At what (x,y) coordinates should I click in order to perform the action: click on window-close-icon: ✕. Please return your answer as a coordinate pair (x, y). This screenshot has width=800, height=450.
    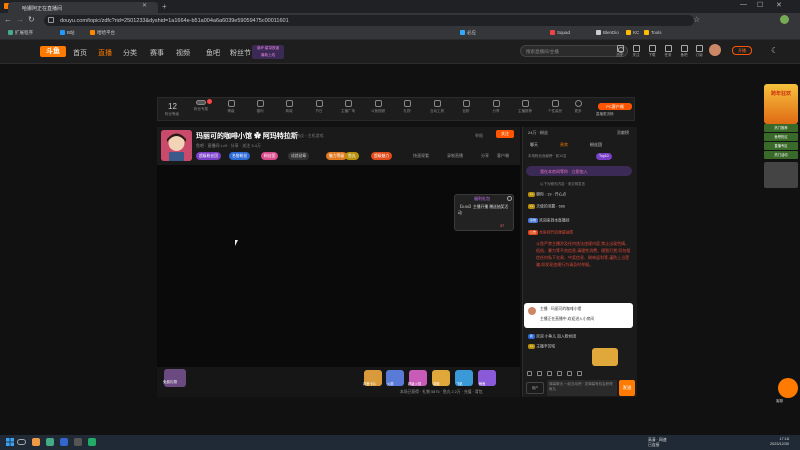
    Looking at the image, I should click on (779, 5).